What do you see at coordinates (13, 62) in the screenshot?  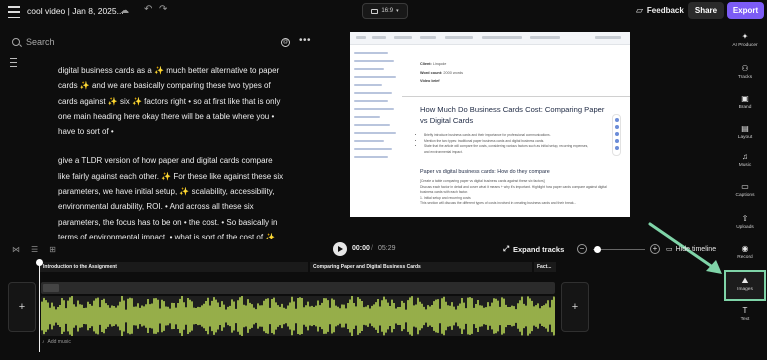 I see `outline-icon` at bounding box center [13, 62].